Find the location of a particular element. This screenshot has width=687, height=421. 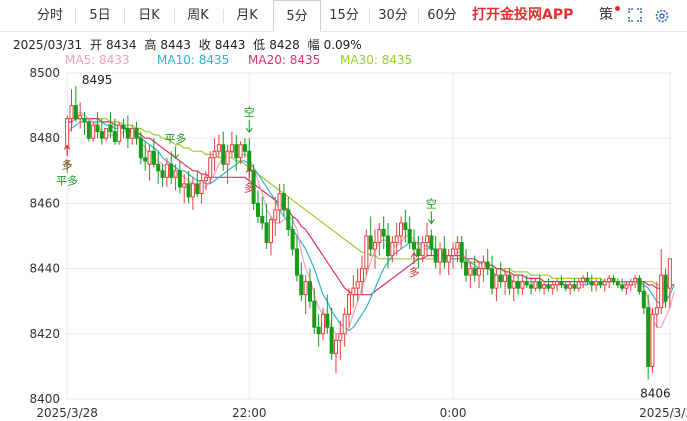

y-tick-label: 8460 is located at coordinates (44, 203).